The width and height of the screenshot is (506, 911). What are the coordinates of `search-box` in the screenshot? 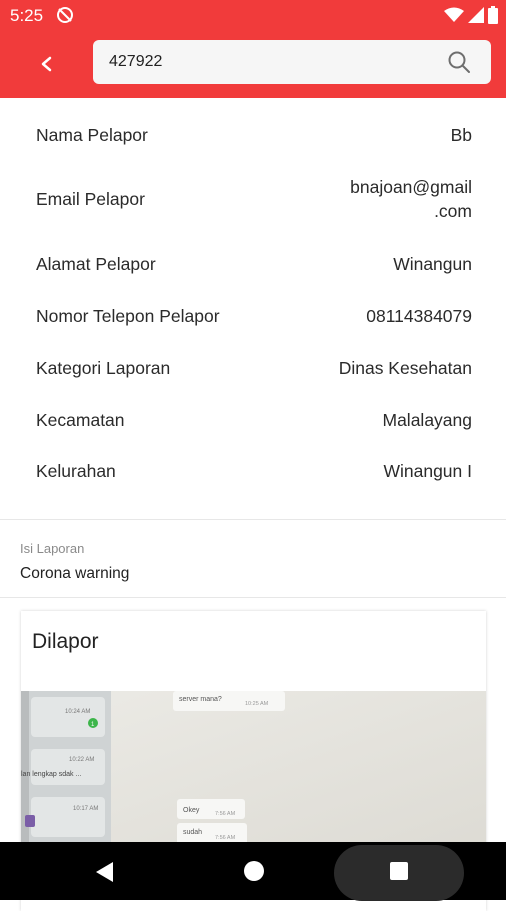 It's located at (292, 62).